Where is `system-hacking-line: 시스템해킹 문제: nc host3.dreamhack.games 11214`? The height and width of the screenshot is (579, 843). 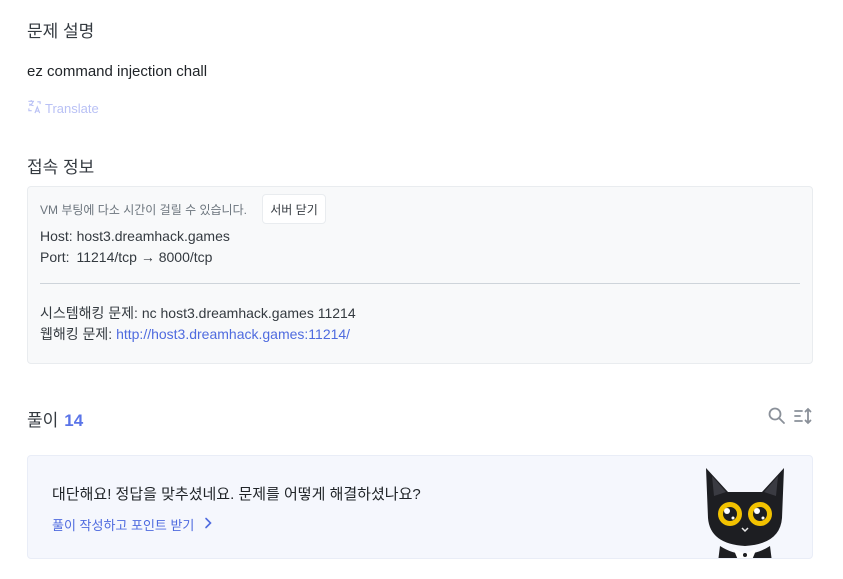
system-hacking-line: 시스템해킹 문제: nc host3.dreamhack.games 11214 is located at coordinates (198, 313).